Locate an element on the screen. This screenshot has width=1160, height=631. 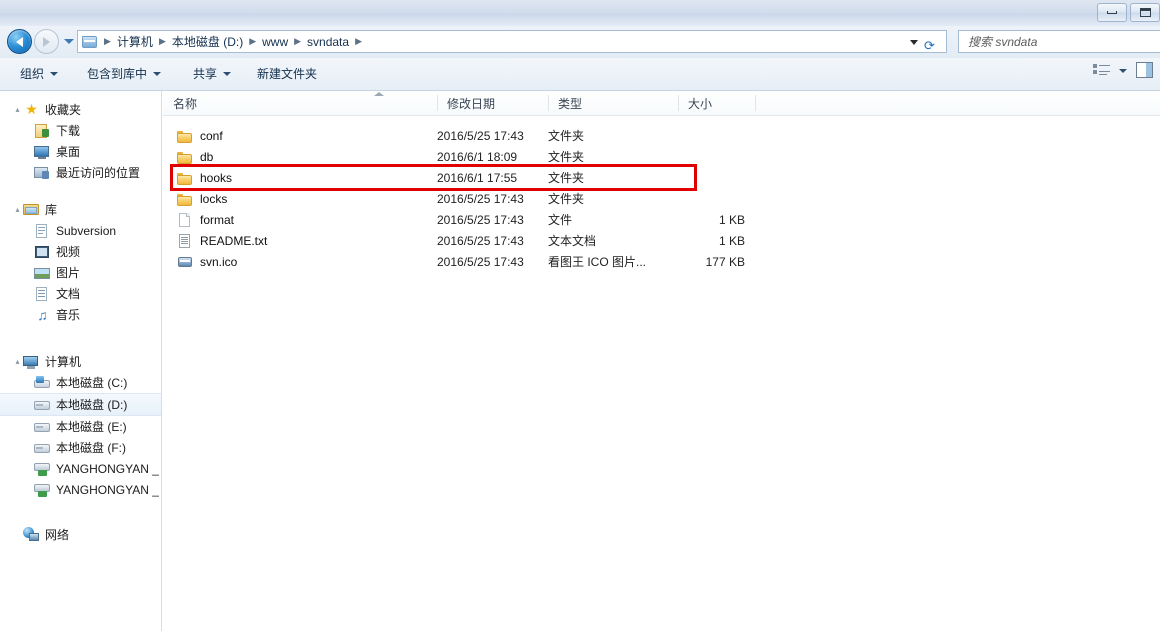
share-label: 共享 is located at coordinates (205, 74).